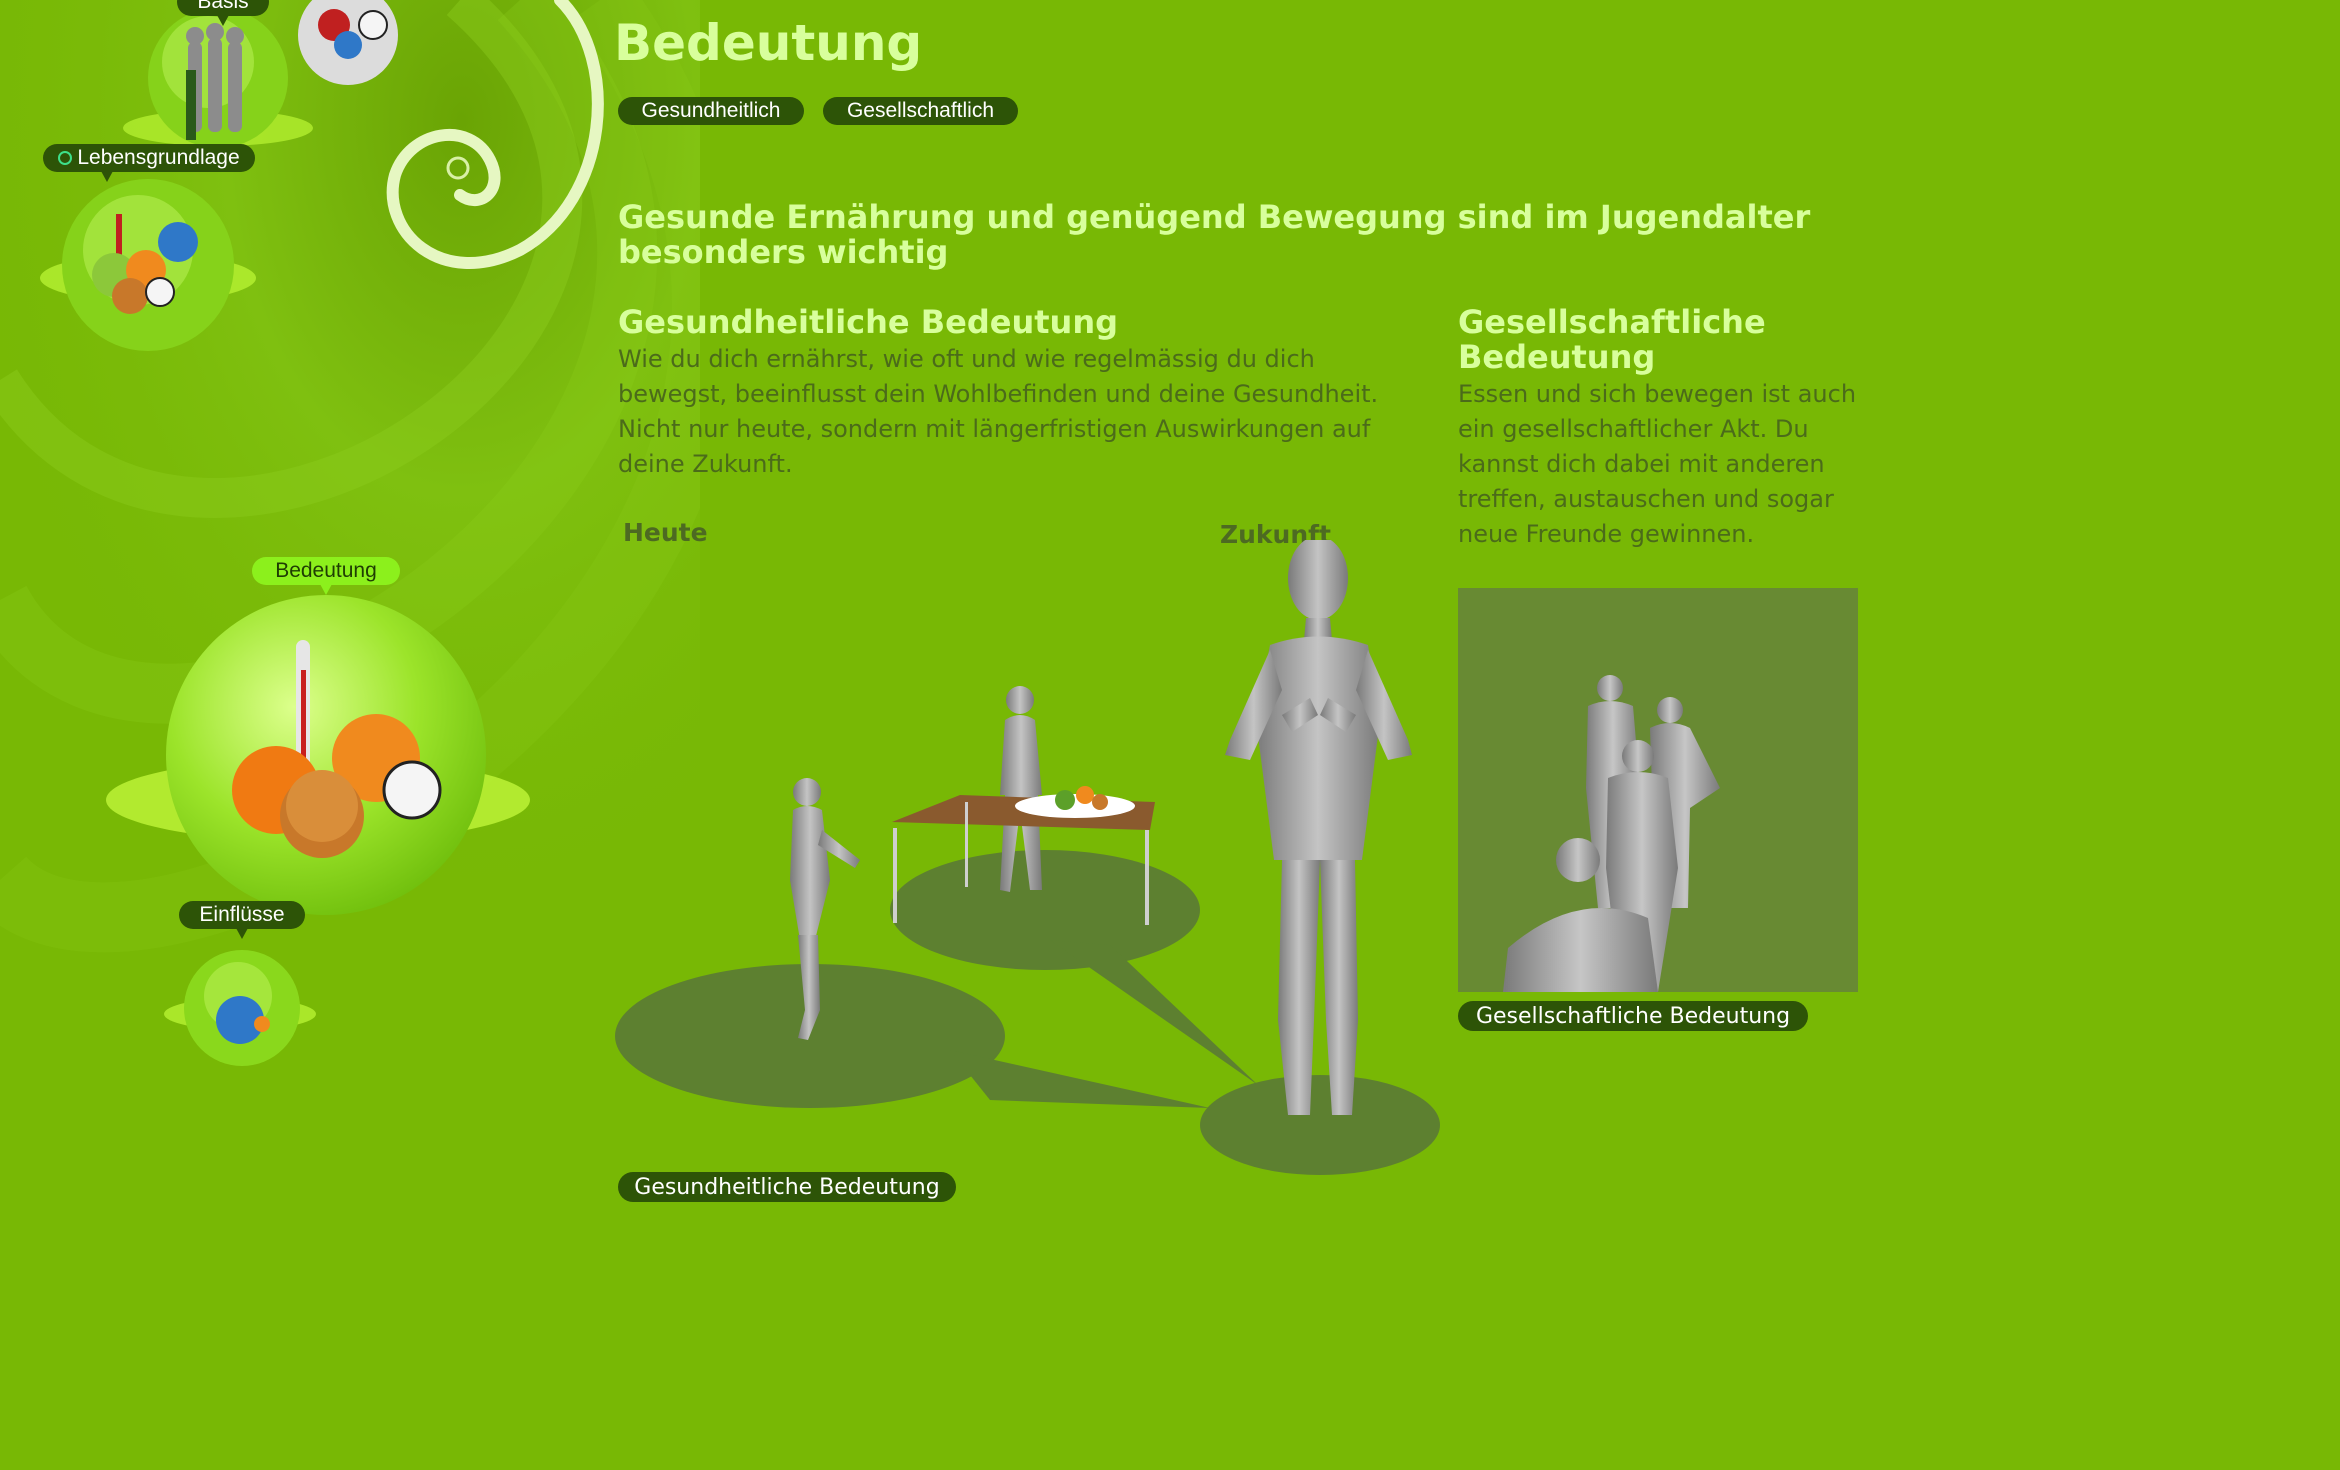 The height and width of the screenshot is (1470, 2340). Describe the element at coordinates (326, 570) in the screenshot. I see `nav-label-bedeutung: Bedeutung` at that location.